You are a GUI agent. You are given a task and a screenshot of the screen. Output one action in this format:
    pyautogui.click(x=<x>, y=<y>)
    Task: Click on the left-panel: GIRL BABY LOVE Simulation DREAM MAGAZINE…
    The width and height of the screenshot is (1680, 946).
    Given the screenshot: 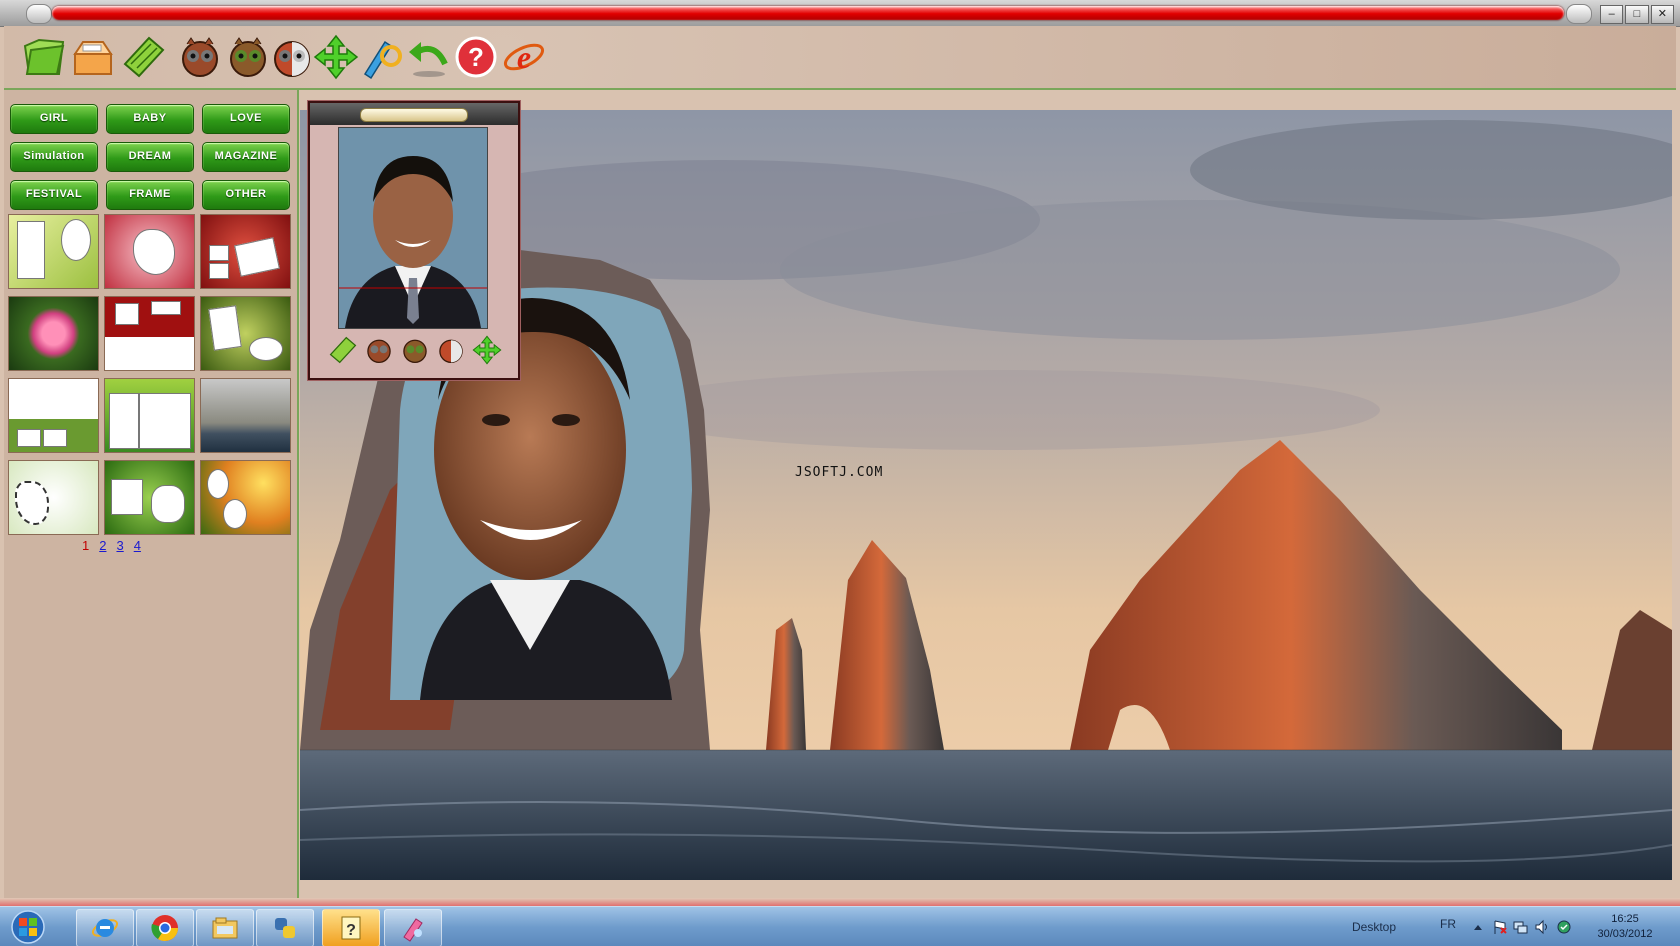 What is the action you would take?
    pyautogui.click(x=151, y=494)
    